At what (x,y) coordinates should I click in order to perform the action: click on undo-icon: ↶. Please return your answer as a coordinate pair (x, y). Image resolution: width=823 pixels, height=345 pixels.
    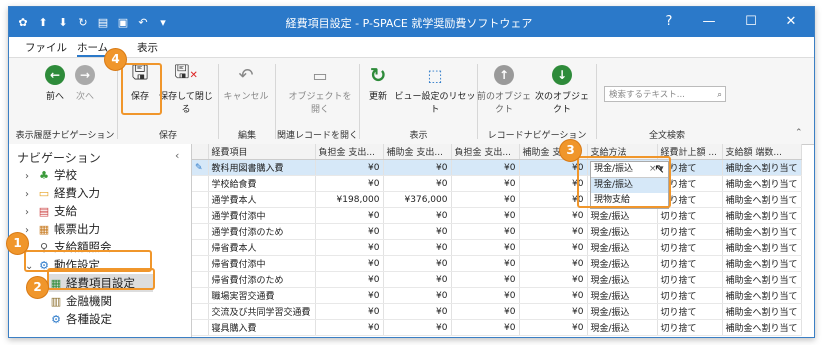
    Looking at the image, I should click on (143, 22).